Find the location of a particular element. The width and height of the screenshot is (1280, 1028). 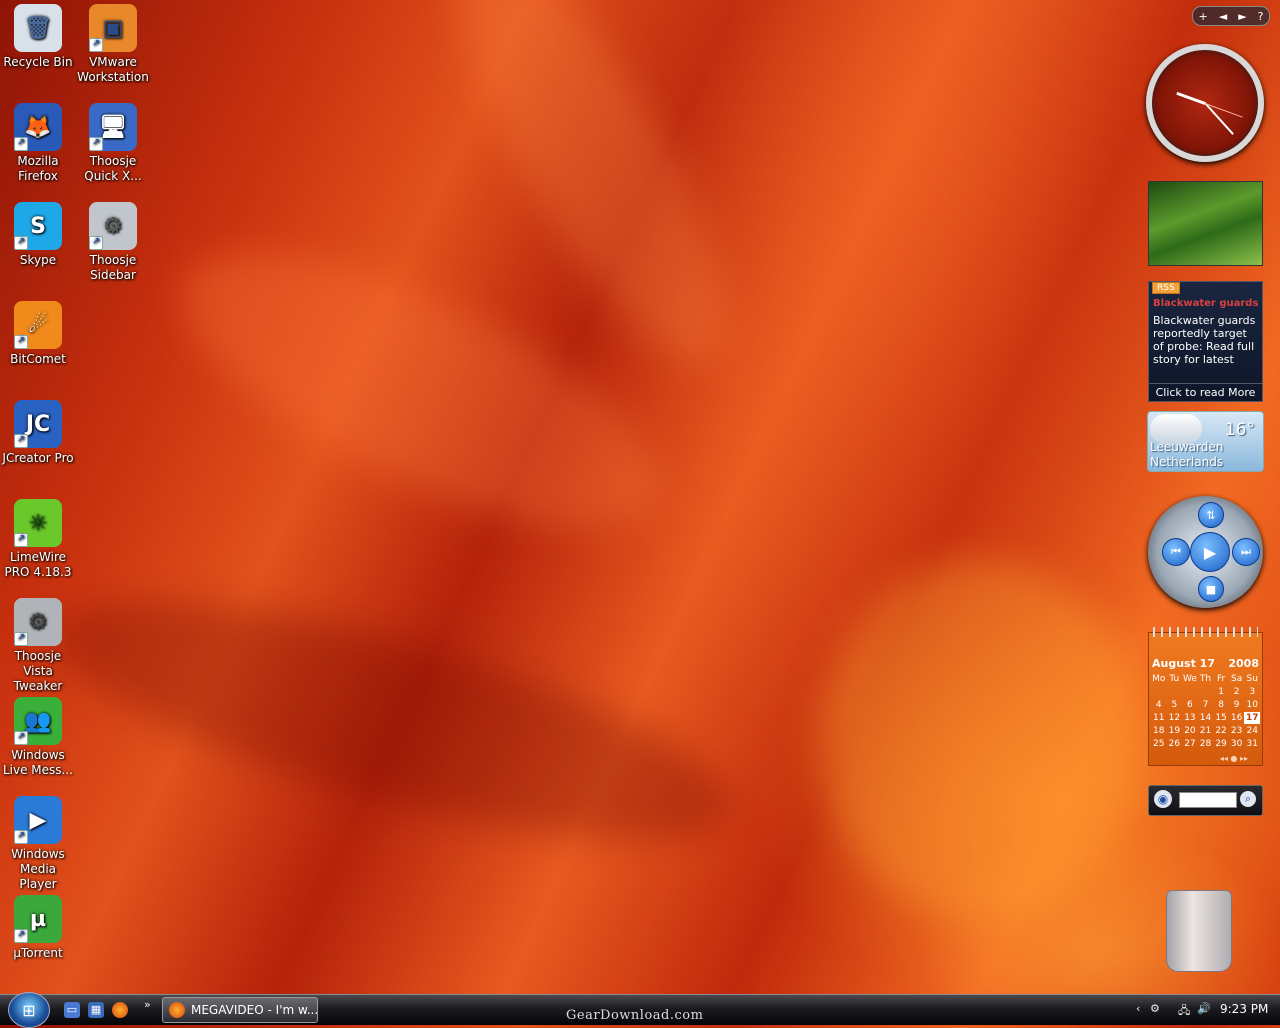

desktop-icon-label: Windows Media Player is located at coordinates (38, 869).